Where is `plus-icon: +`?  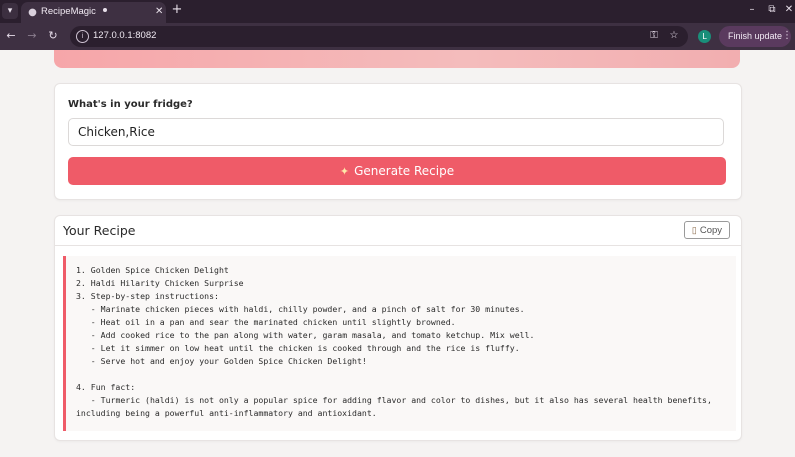 plus-icon: + is located at coordinates (177, 10).